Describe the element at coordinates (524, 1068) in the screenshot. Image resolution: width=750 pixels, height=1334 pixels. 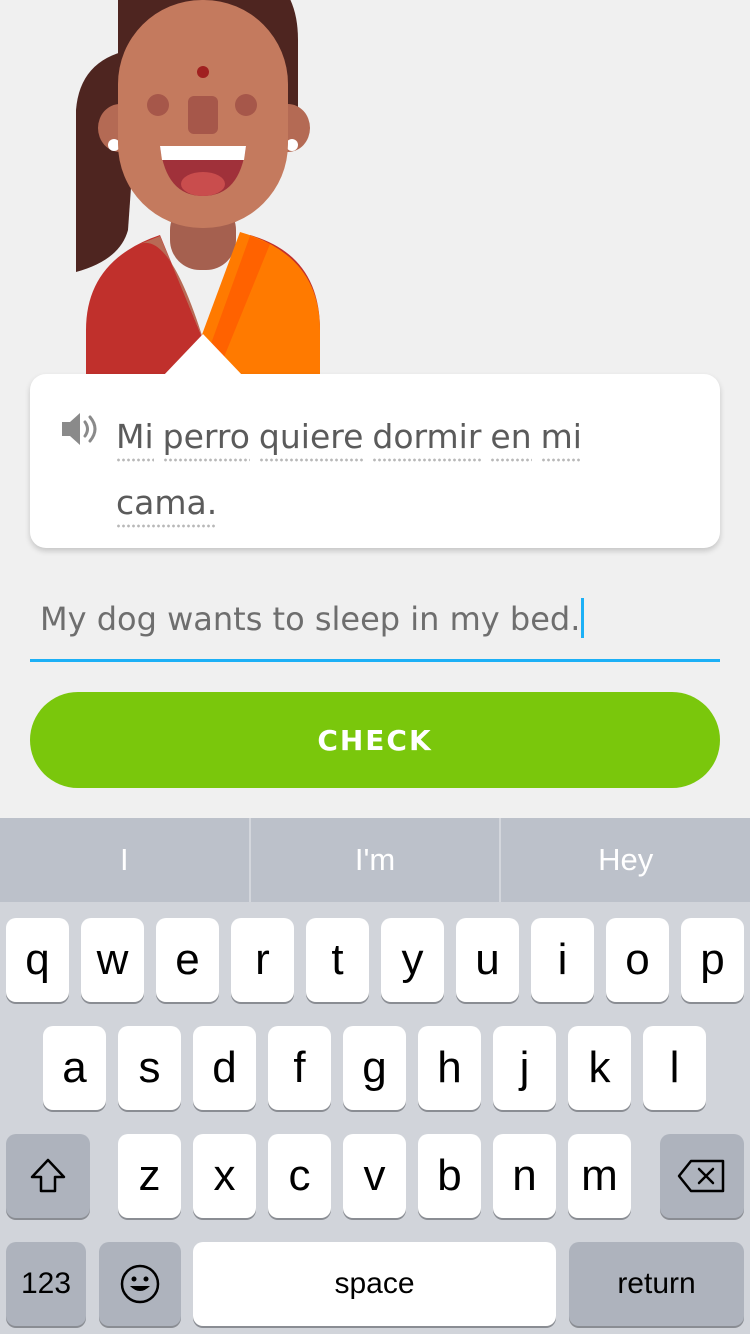
I see `key-j: j` at that location.